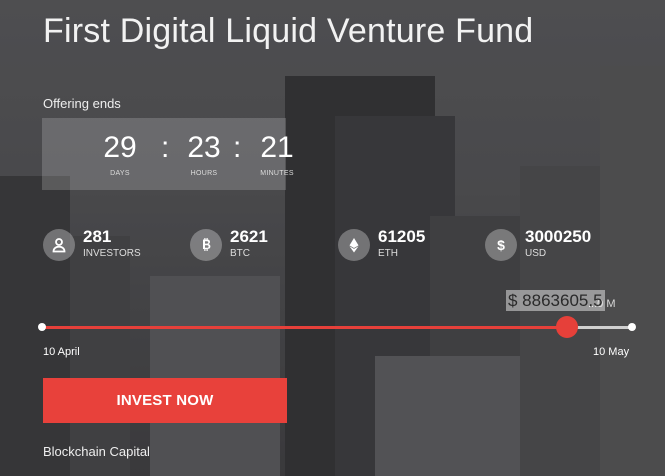 The image size is (665, 476). I want to click on stat-eth-value: 61205, so click(402, 236).